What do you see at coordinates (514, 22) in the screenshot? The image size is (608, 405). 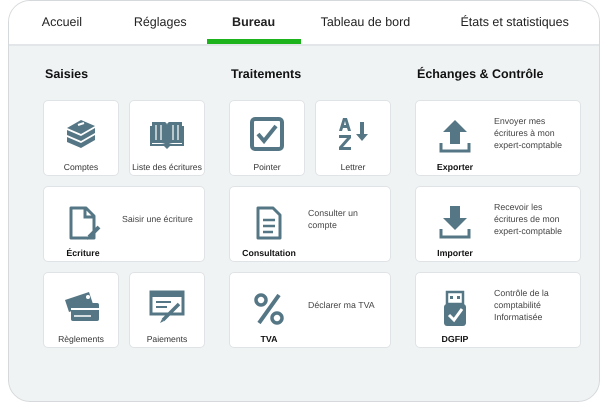 I see `tab: États et statistiques` at bounding box center [514, 22].